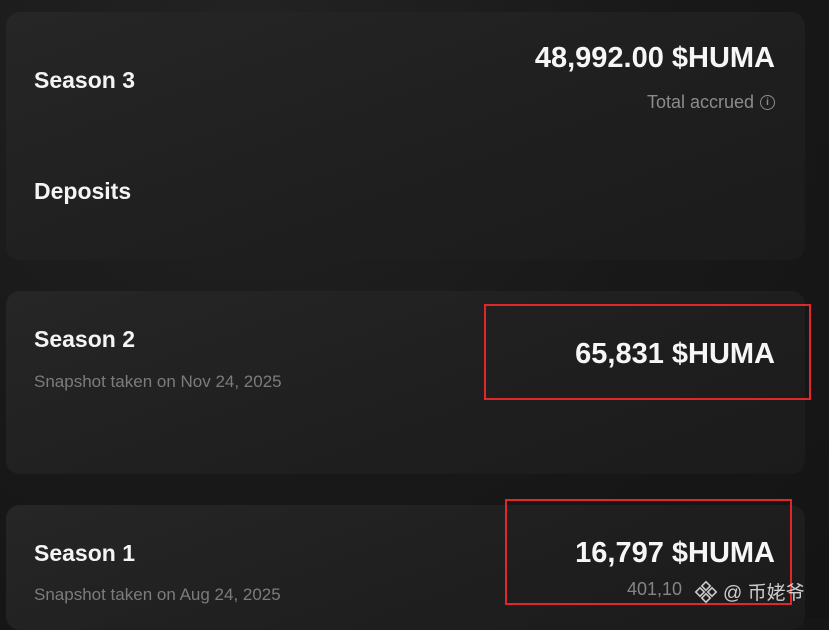  Describe the element at coordinates (647, 352) in the screenshot. I see `season-2-highlight-box` at that location.